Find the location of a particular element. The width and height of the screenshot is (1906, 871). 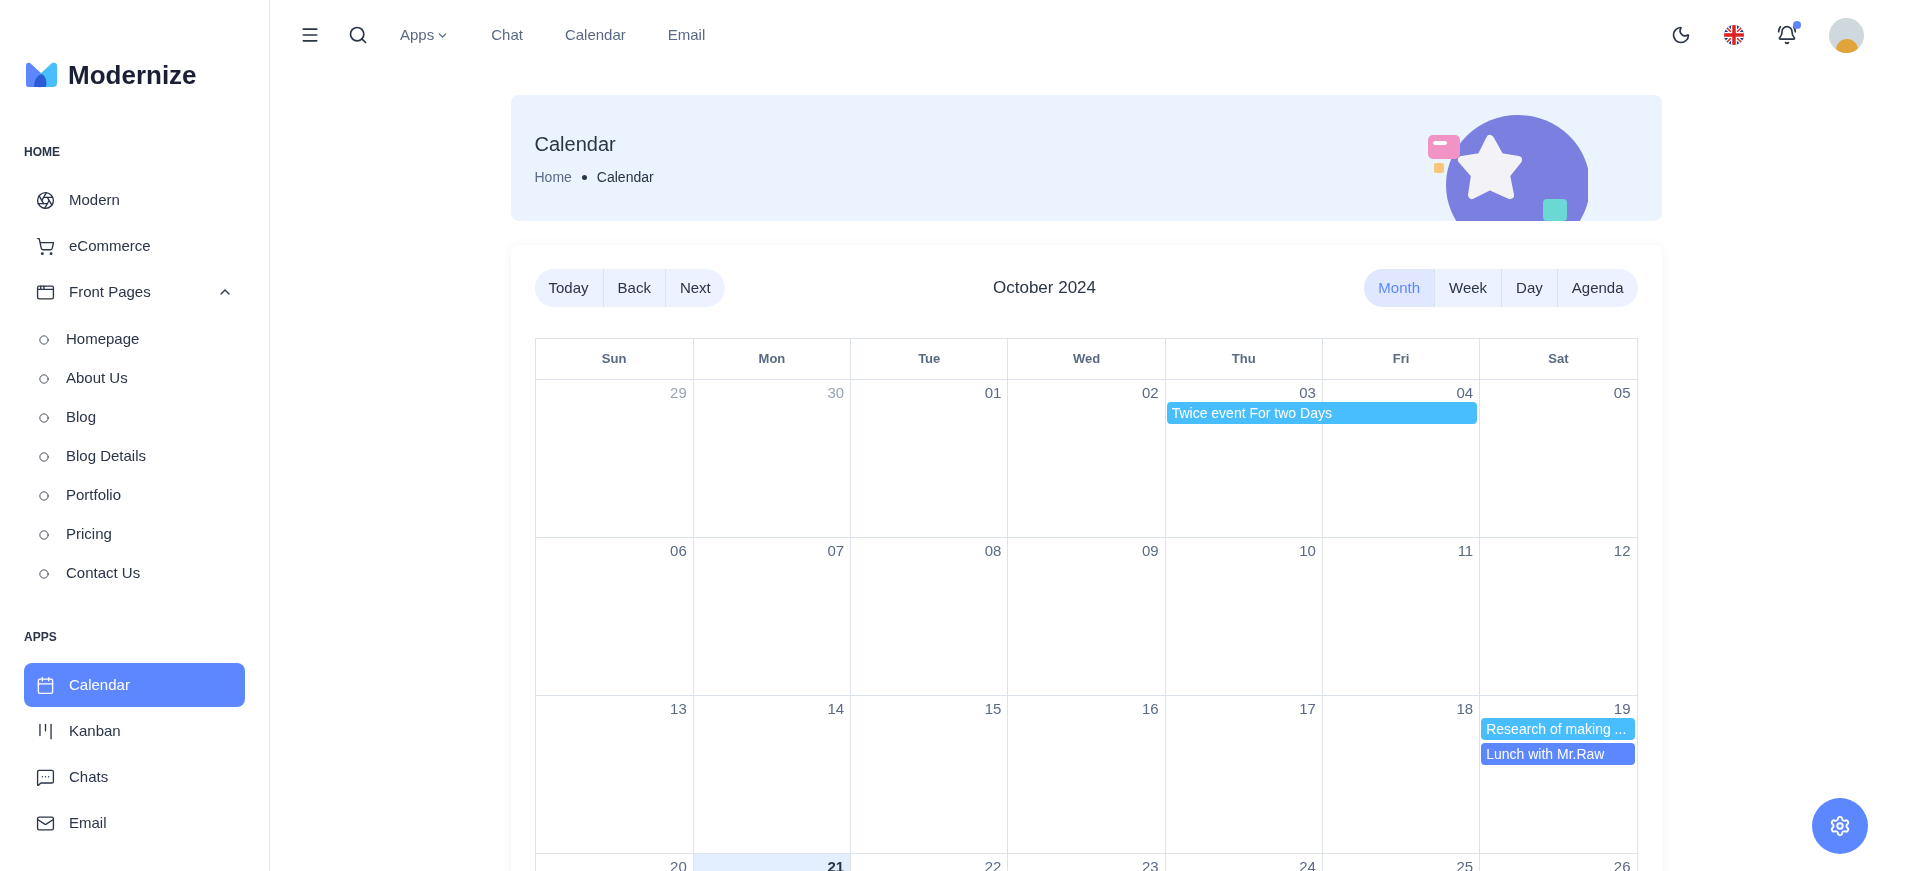

day-cell: 15 is located at coordinates (929, 774).